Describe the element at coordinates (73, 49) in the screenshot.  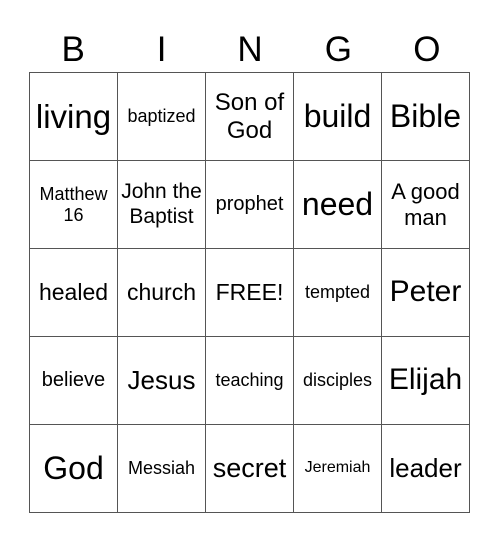
I see `header-letter-b: B` at that location.